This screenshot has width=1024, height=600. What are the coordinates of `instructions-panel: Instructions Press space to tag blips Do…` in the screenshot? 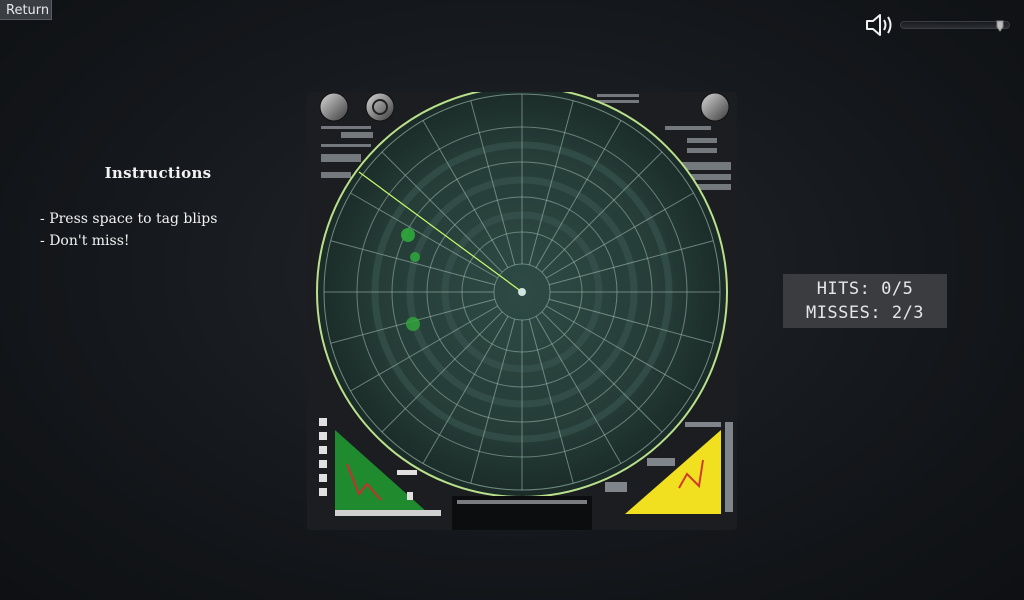 It's located at (180, 208).